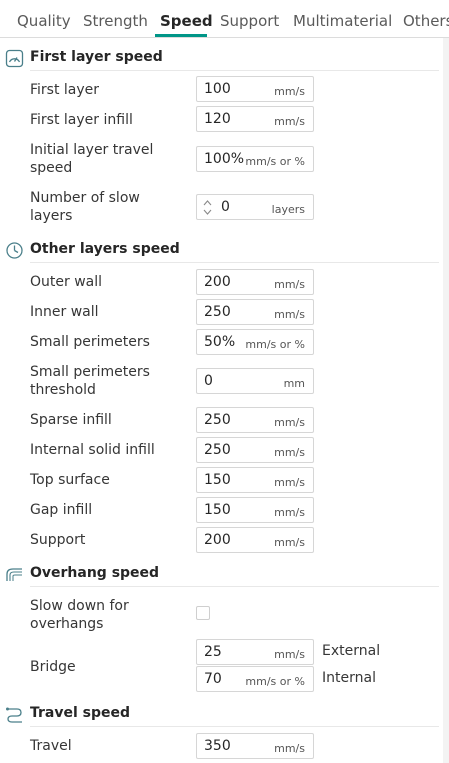 The width and height of the screenshot is (449, 763). I want to click on outer-wall-speed-field: 200 mm/s, so click(255, 282).